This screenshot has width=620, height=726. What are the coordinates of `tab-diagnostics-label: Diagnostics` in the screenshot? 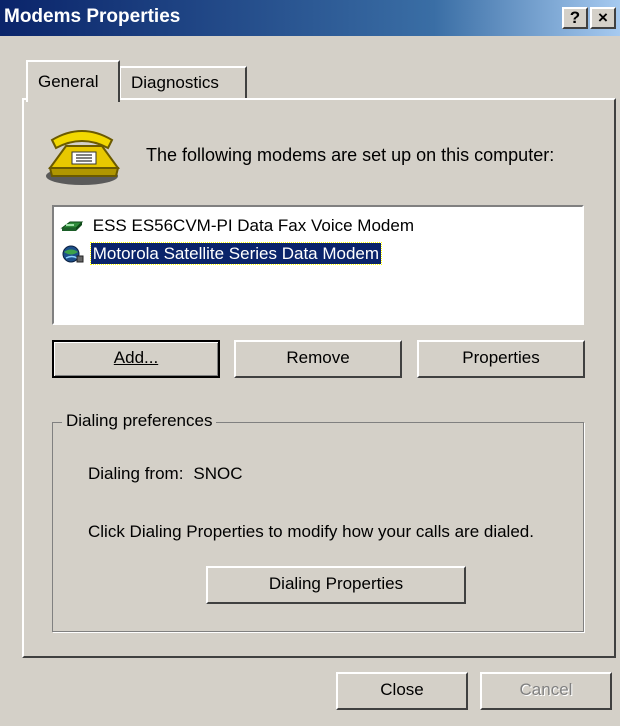 It's located at (175, 82).